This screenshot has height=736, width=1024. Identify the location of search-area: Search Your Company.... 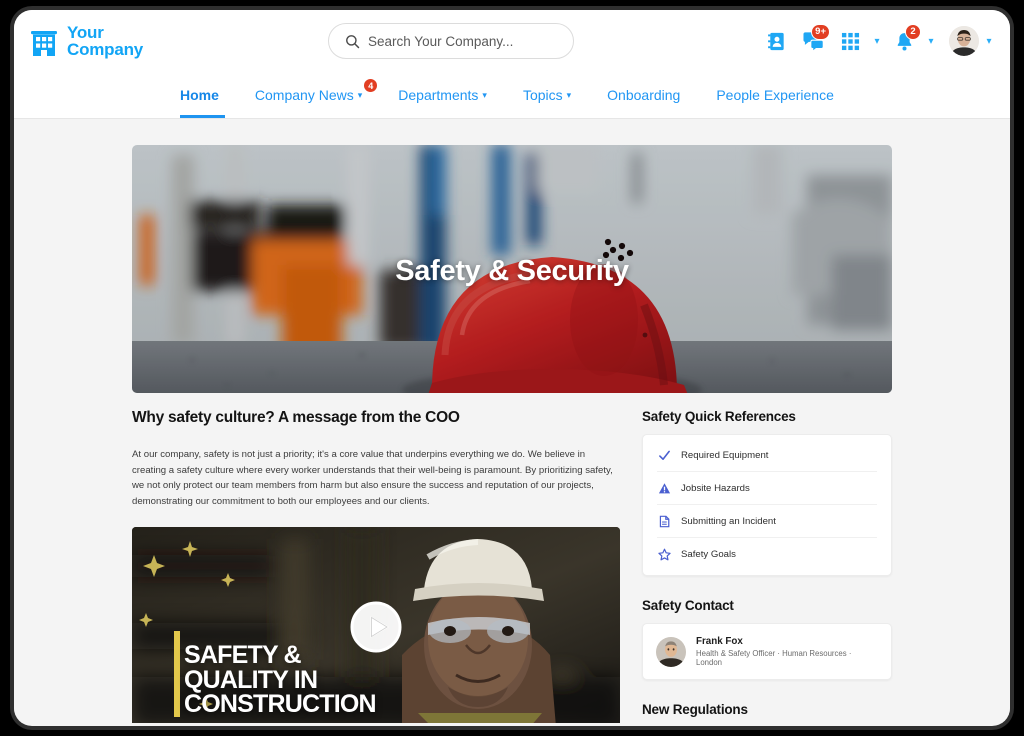
(451, 41).